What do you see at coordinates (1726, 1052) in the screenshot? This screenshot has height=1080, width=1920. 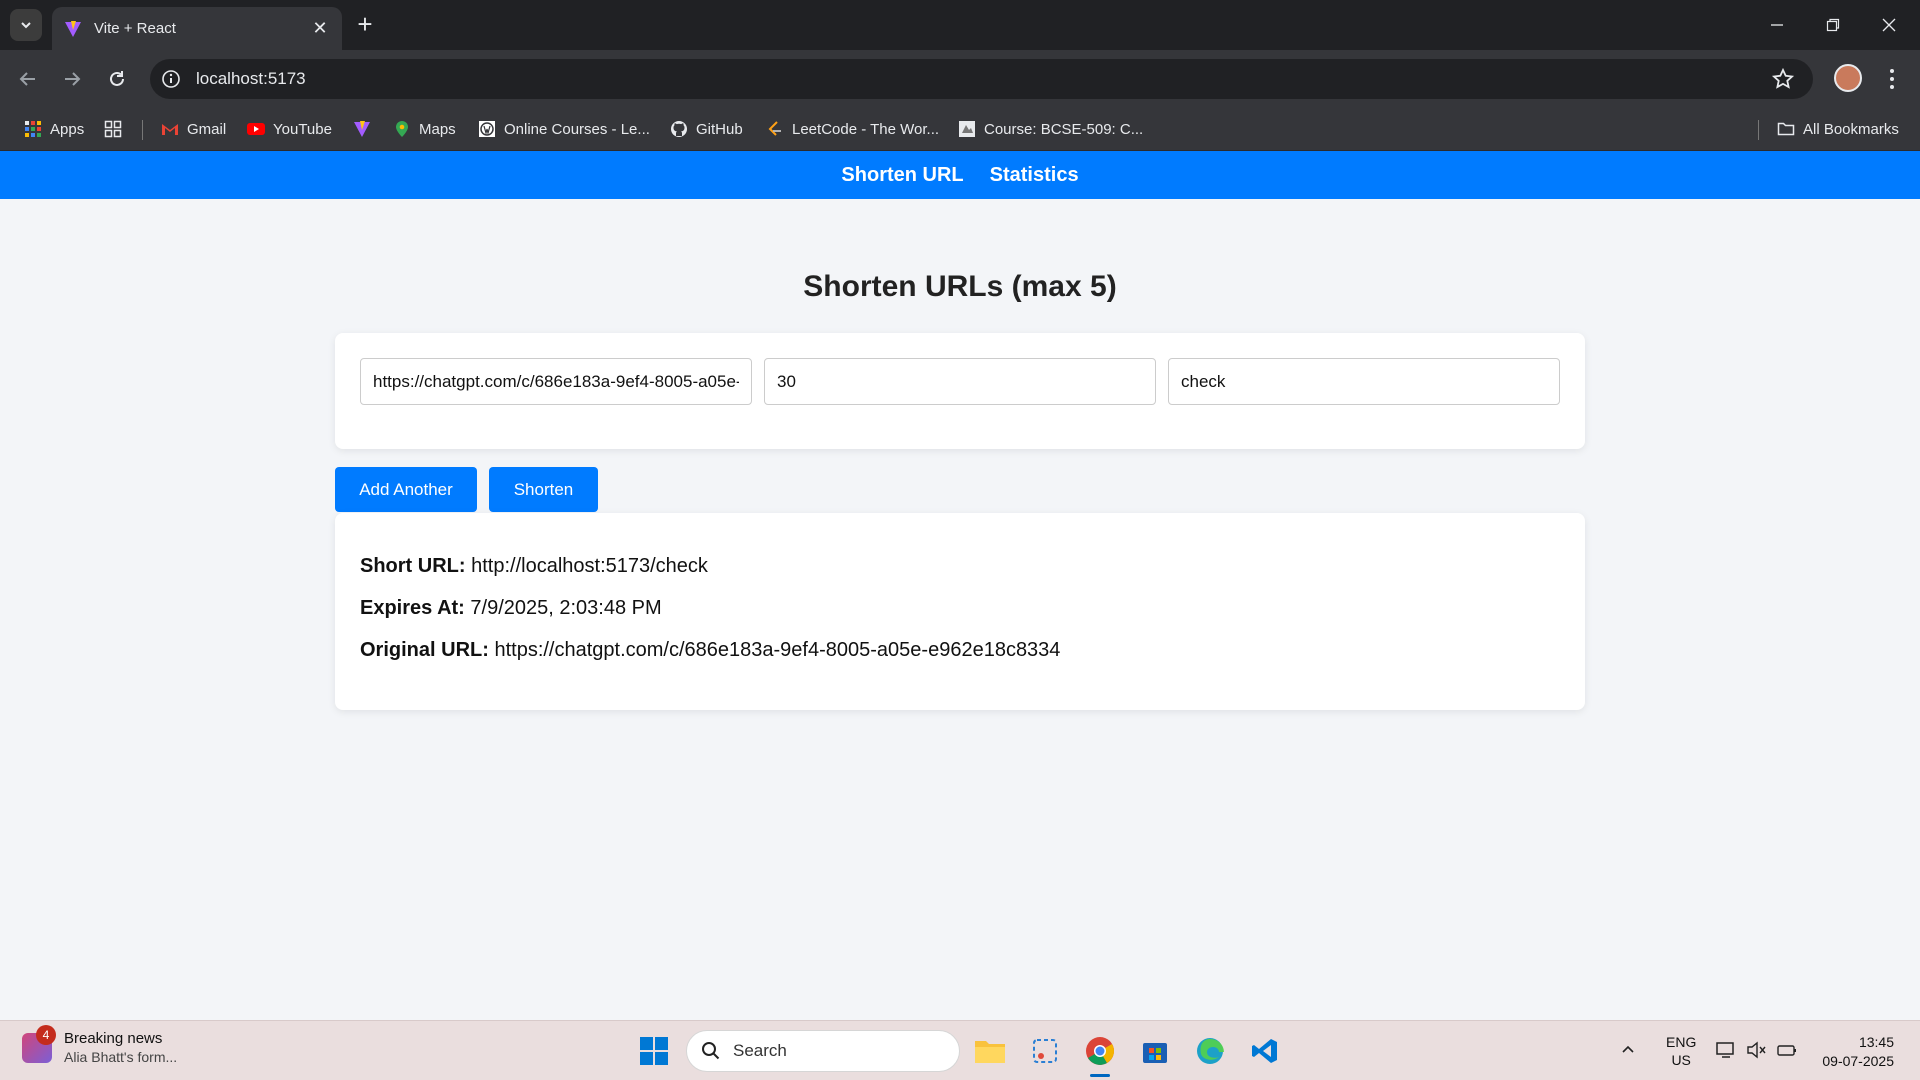 I see `network-icon` at bounding box center [1726, 1052].